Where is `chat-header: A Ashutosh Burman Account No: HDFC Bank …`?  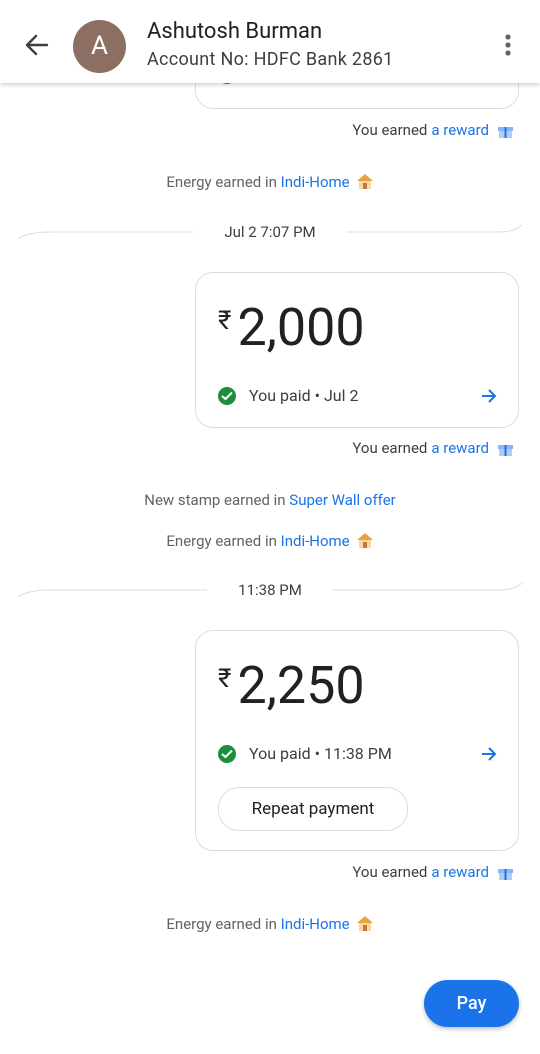 chat-header: A Ashutosh Burman Account No: HDFC Bank … is located at coordinates (270, 41).